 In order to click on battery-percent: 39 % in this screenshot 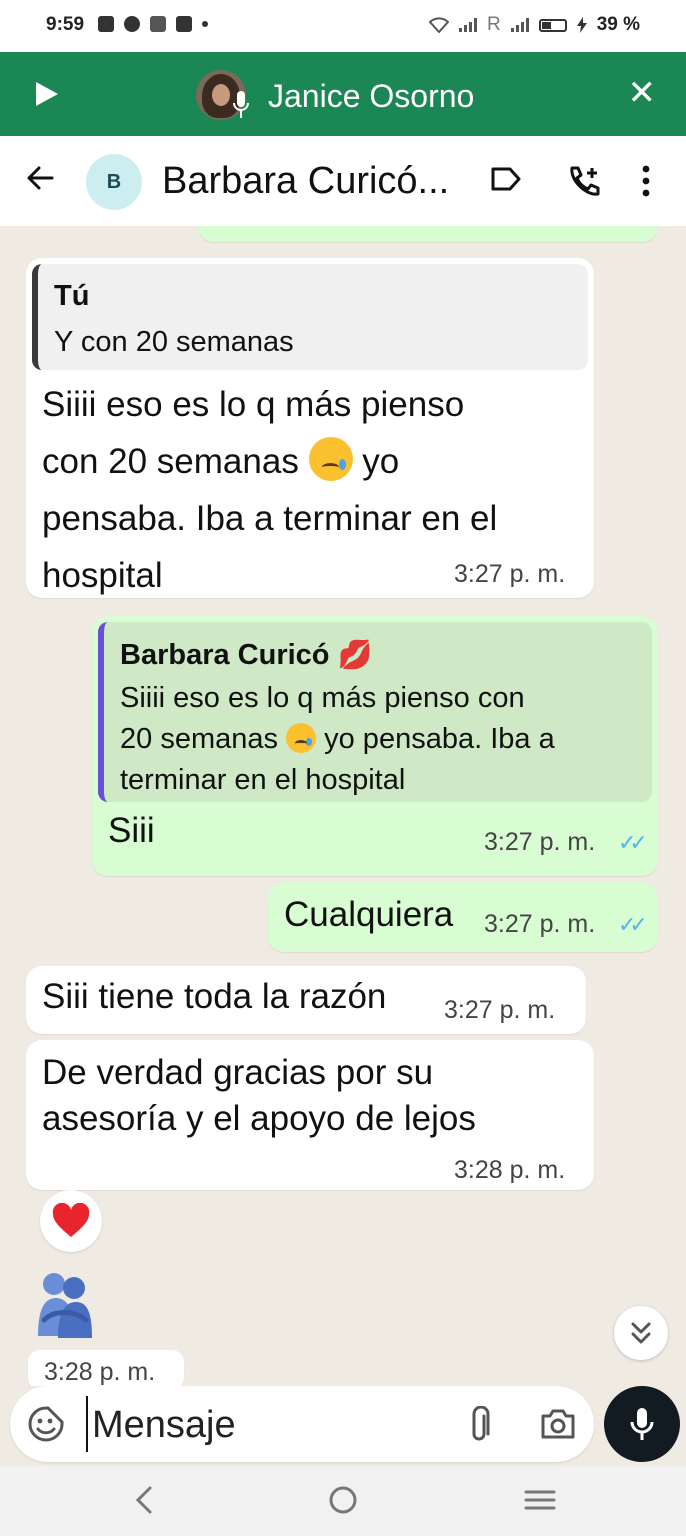, I will do `click(618, 24)`.